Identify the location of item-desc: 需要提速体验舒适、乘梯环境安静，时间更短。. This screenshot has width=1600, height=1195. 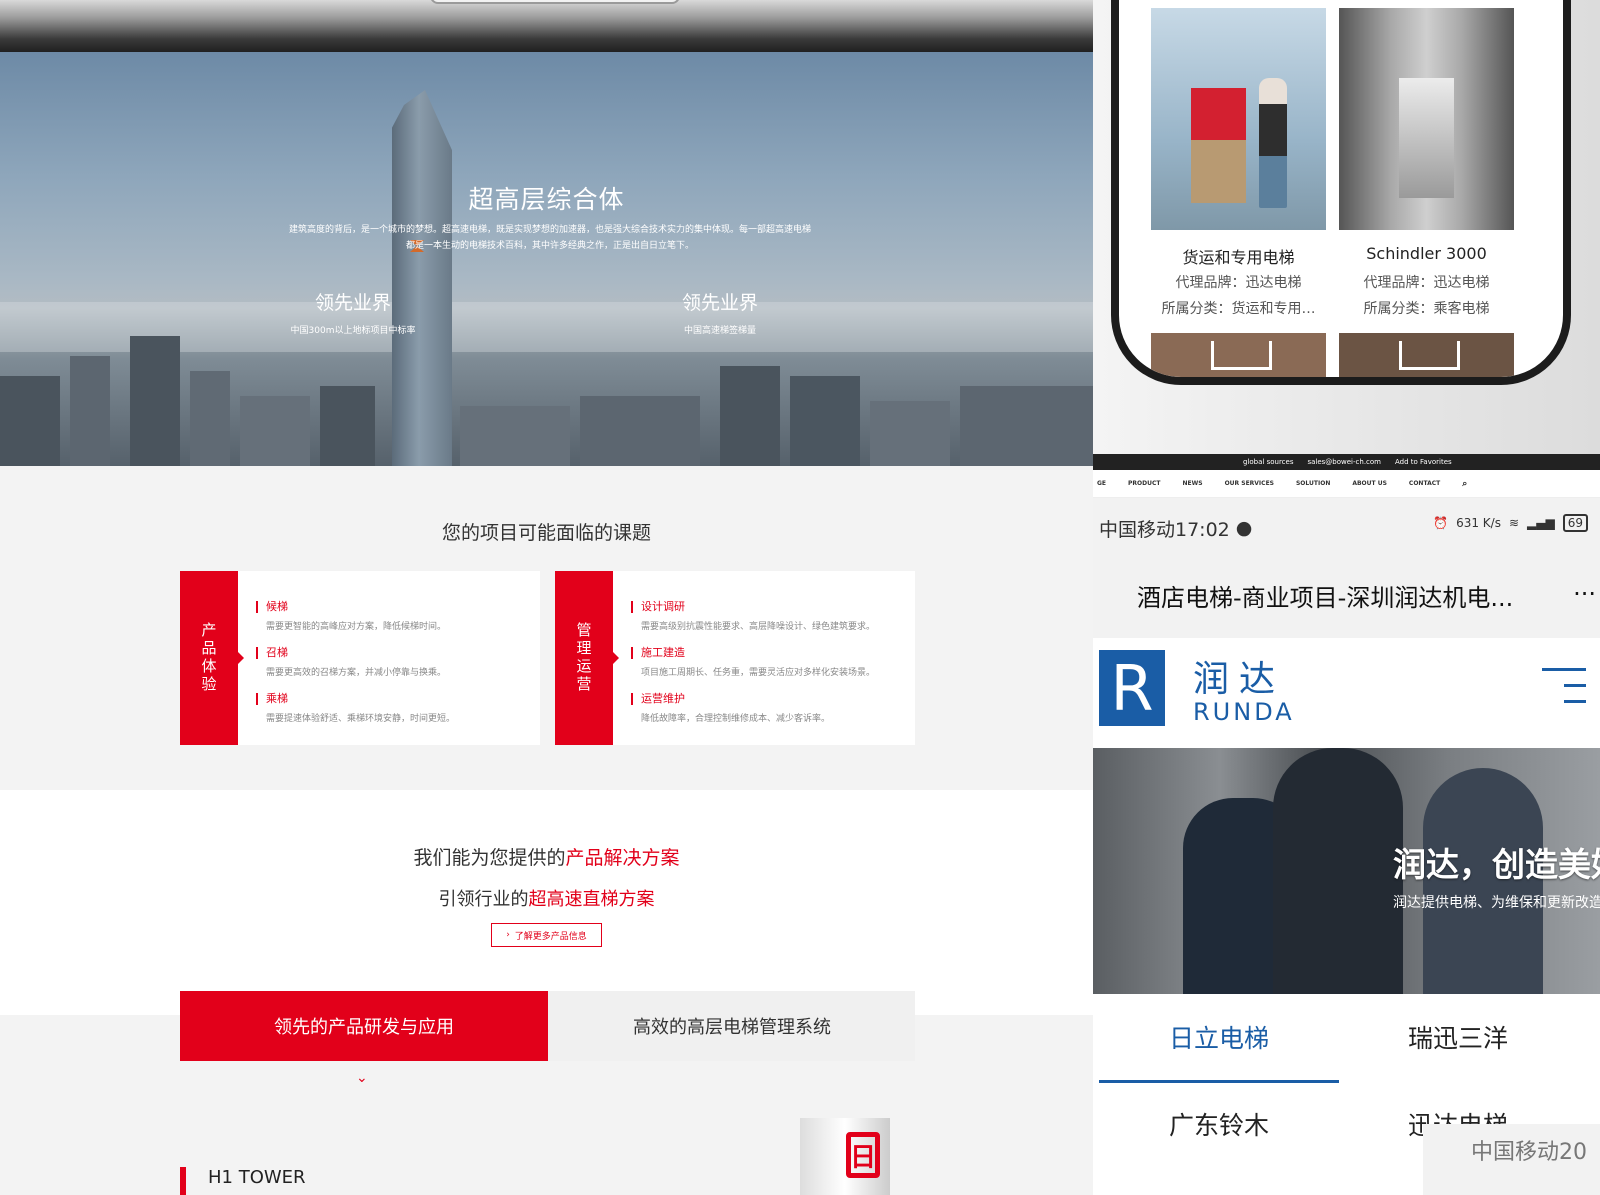
(361, 719).